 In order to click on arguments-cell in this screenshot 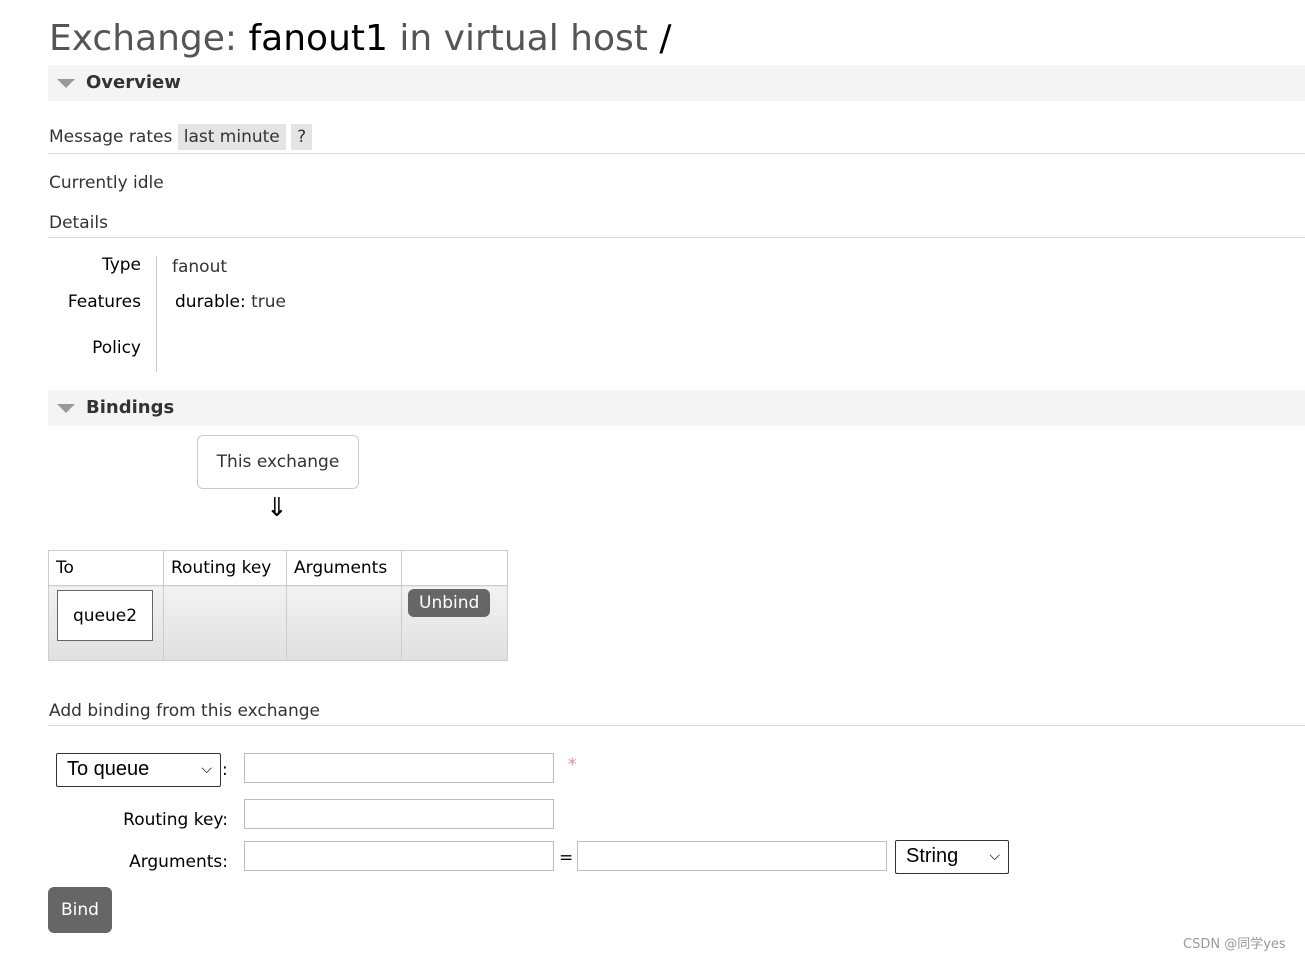, I will do `click(344, 623)`.